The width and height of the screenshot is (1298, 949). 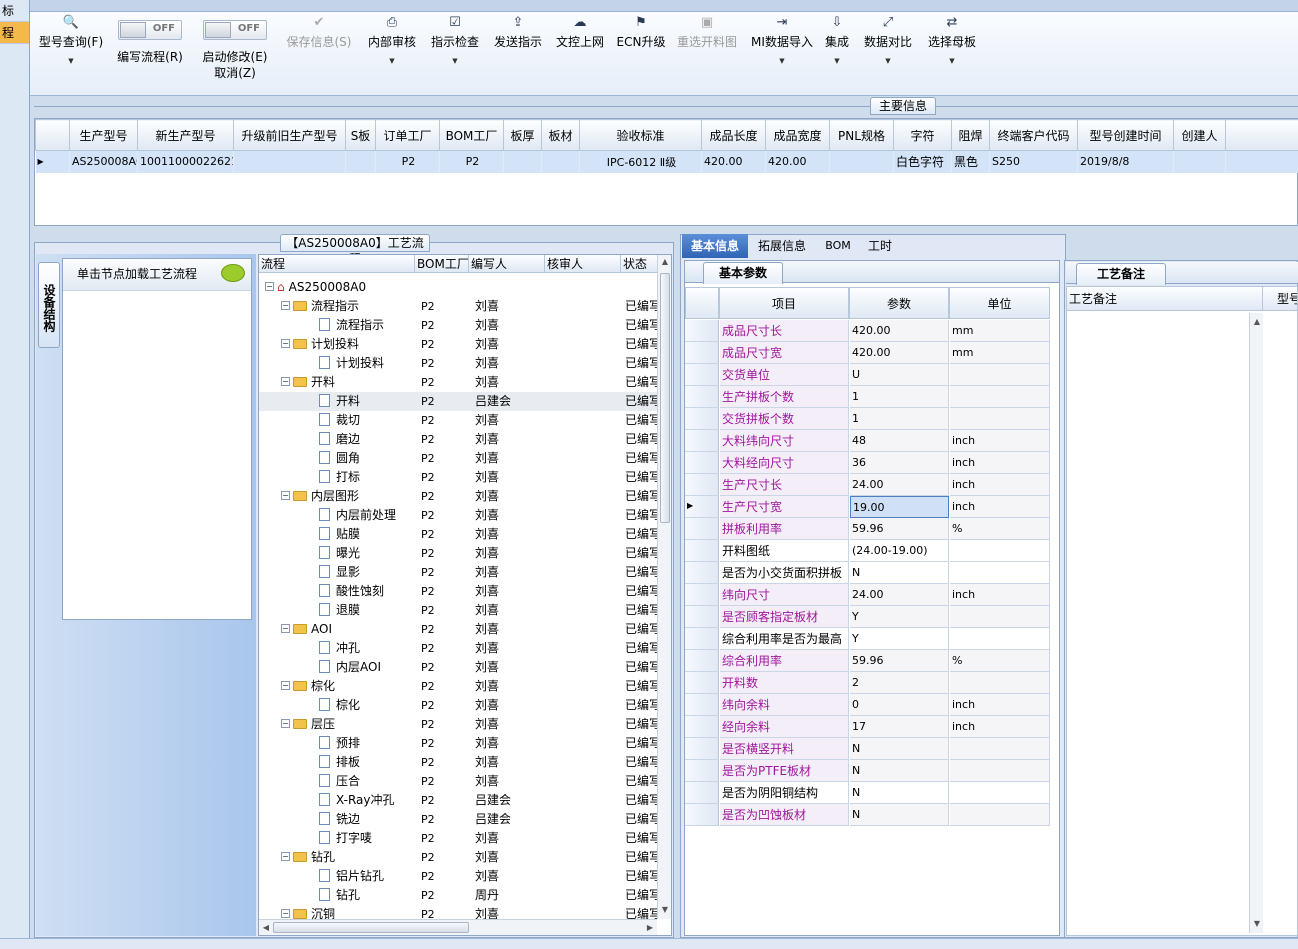 I want to click on tree-node: − 开料 P2 刘喜 已编写, so click(x=464, y=382).